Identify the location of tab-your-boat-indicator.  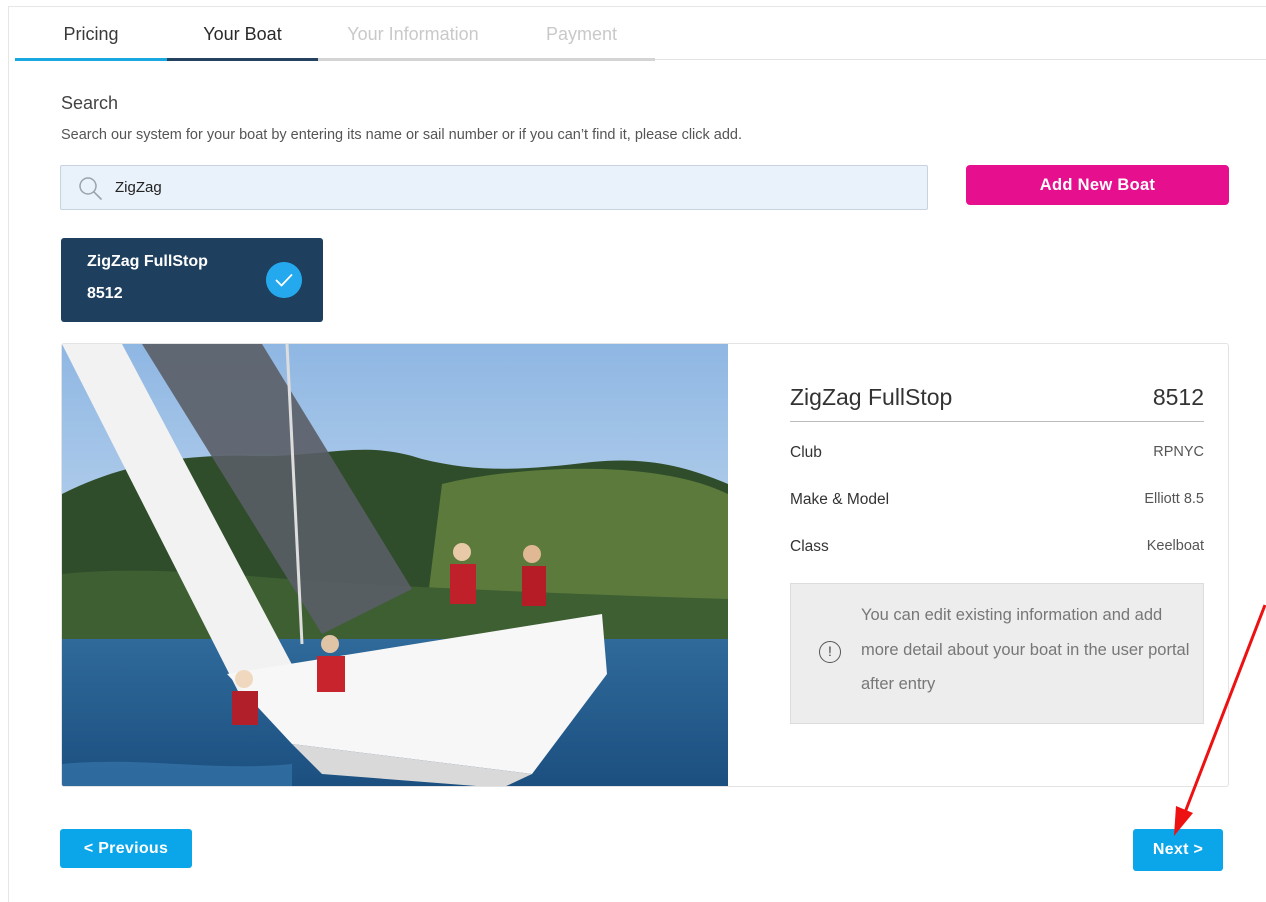
(242, 59).